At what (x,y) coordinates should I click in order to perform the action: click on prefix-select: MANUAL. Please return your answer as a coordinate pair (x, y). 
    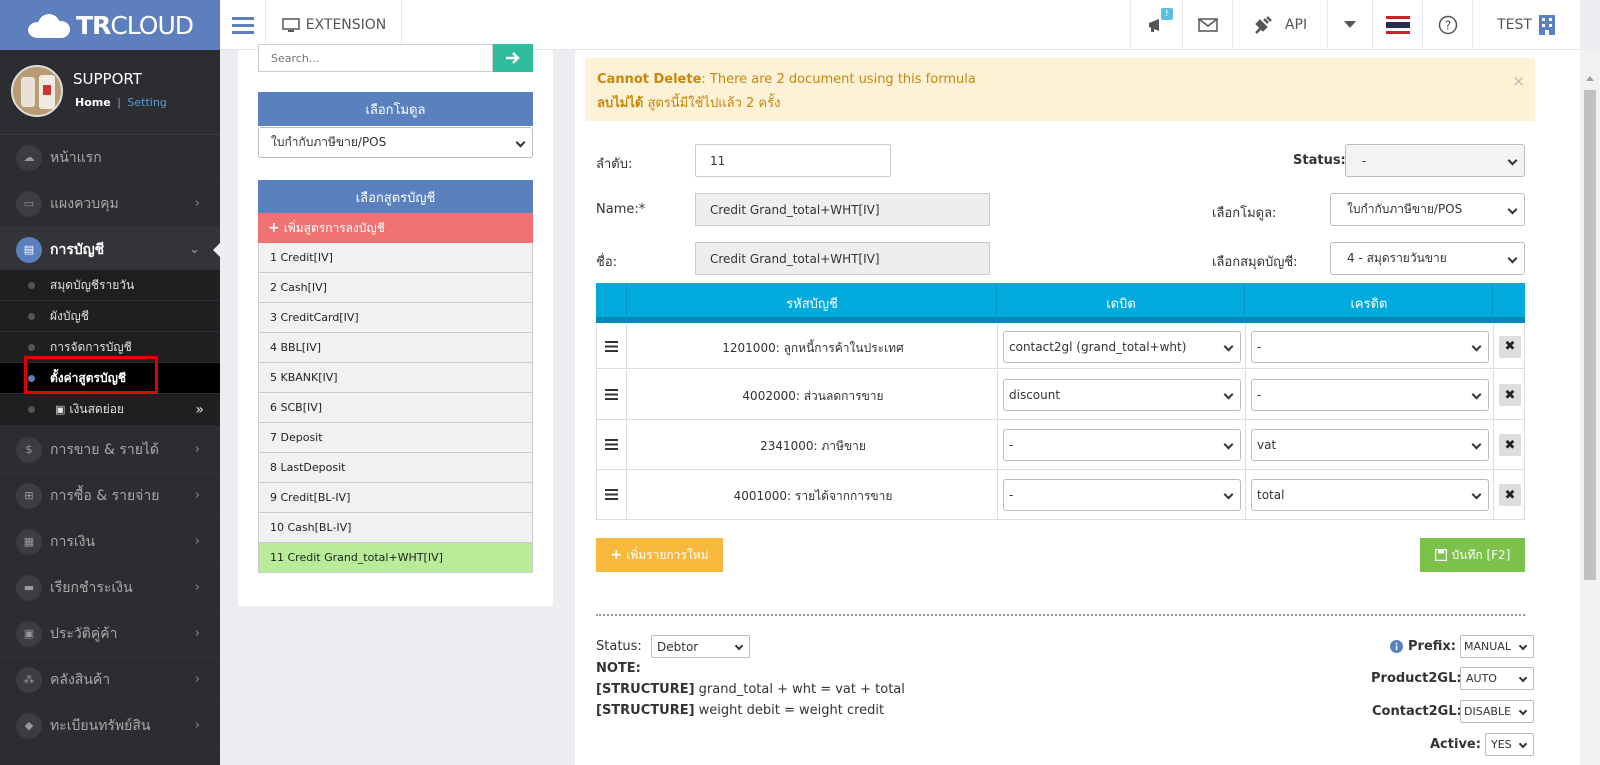
    Looking at the image, I should click on (1497, 646).